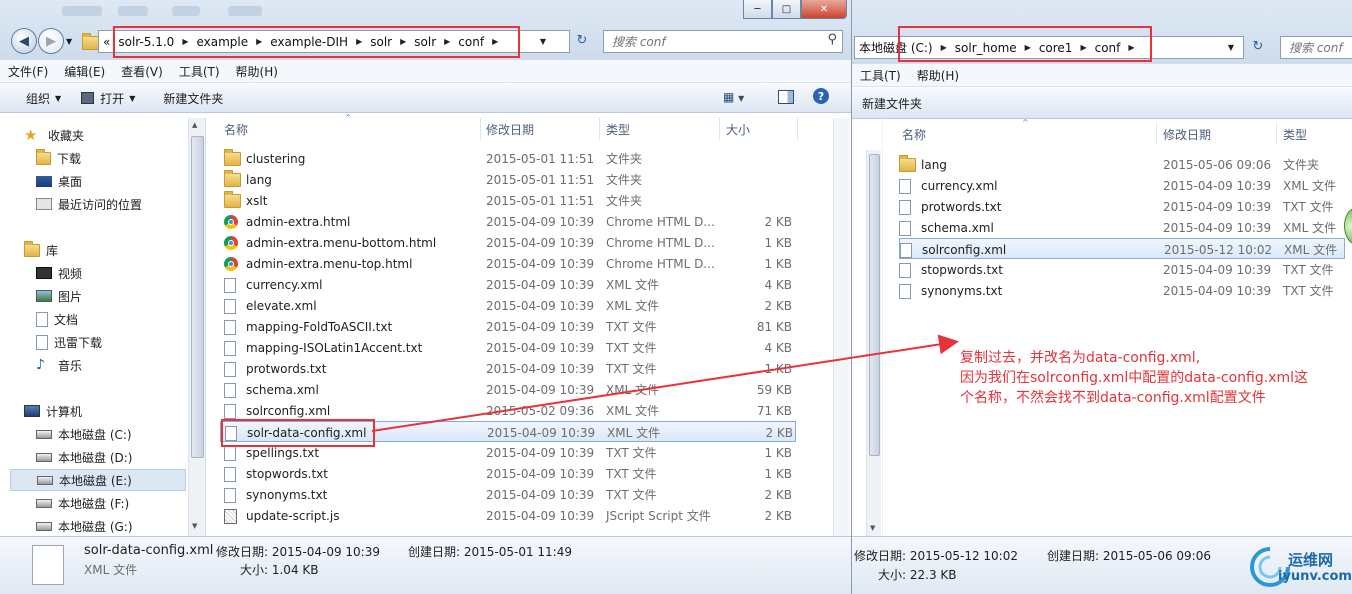 The width and height of the screenshot is (1352, 594). Describe the element at coordinates (1311, 560) in the screenshot. I see `watermark-cn: 运维网` at that location.